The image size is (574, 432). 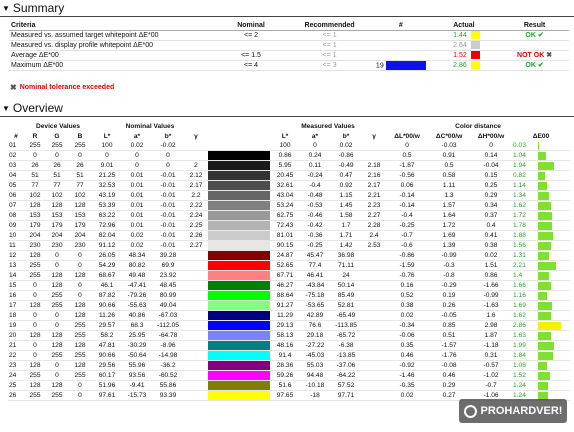 What do you see at coordinates (346, 176) in the screenshot?
I see `value-cell: 0.47` at bounding box center [346, 176].